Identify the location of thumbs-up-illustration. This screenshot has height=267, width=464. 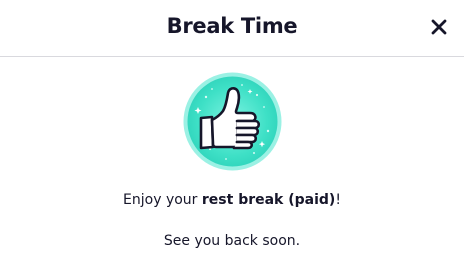
(232, 121).